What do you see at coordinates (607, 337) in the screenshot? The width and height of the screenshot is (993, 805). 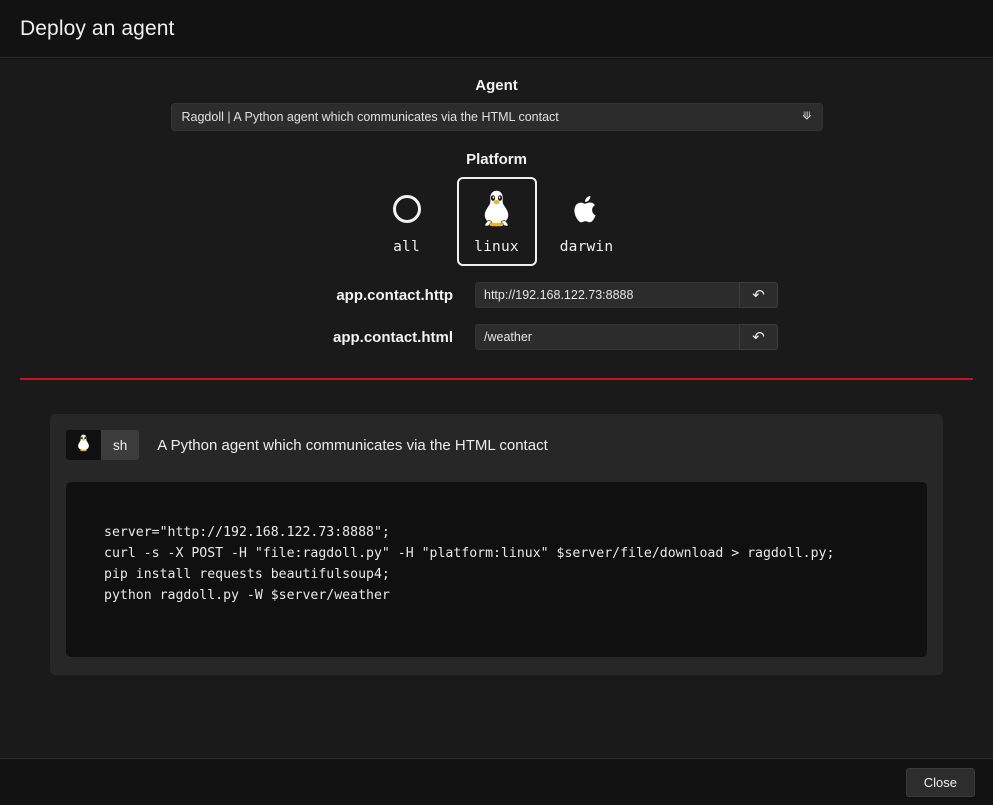 I see `contact-html-input` at bounding box center [607, 337].